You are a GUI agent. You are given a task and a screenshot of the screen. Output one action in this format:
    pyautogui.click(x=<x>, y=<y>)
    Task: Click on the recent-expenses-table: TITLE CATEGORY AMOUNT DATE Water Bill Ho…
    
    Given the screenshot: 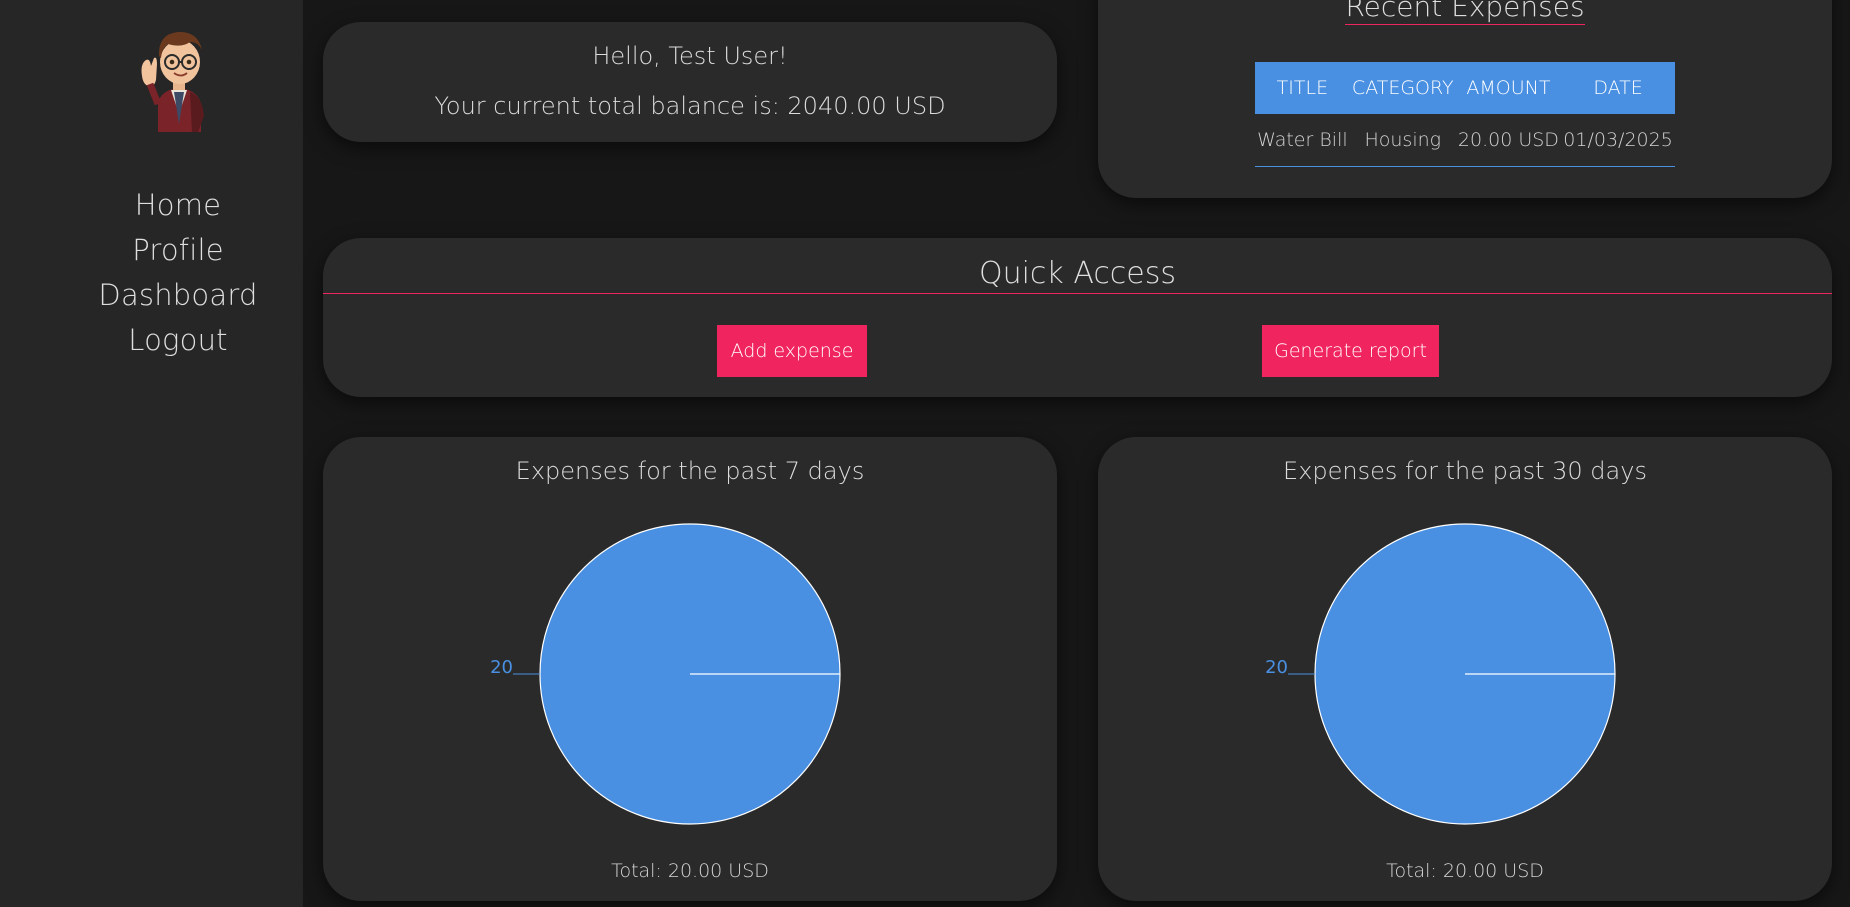 What is the action you would take?
    pyautogui.click(x=1465, y=114)
    